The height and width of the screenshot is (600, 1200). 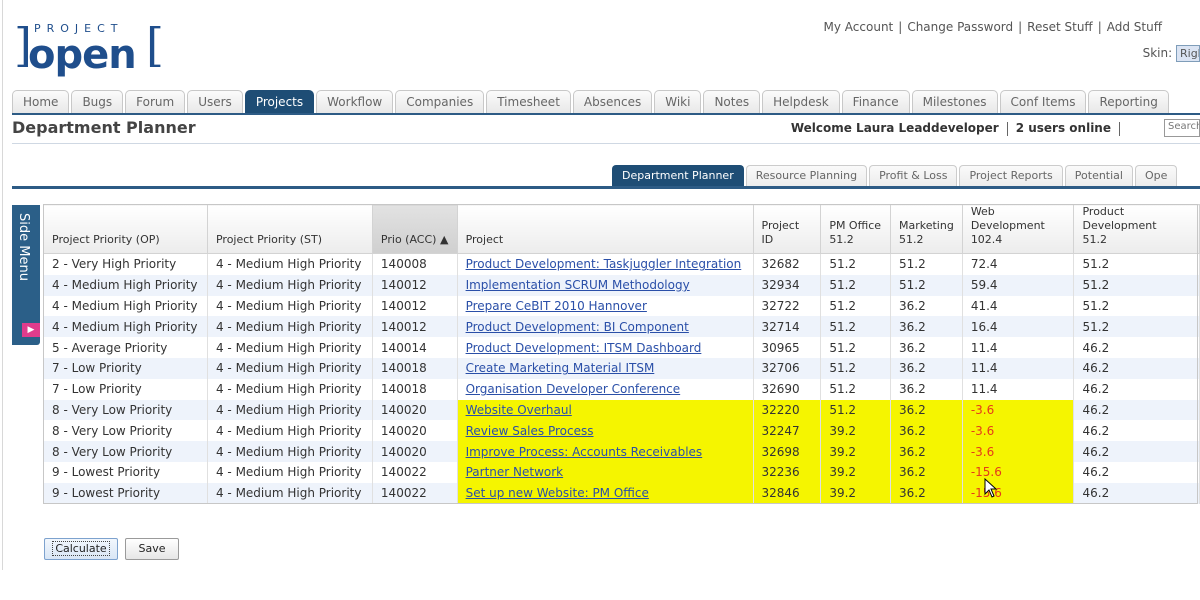 I want to click on cell-project: Organisation Developer Conference, so click(x=605, y=389).